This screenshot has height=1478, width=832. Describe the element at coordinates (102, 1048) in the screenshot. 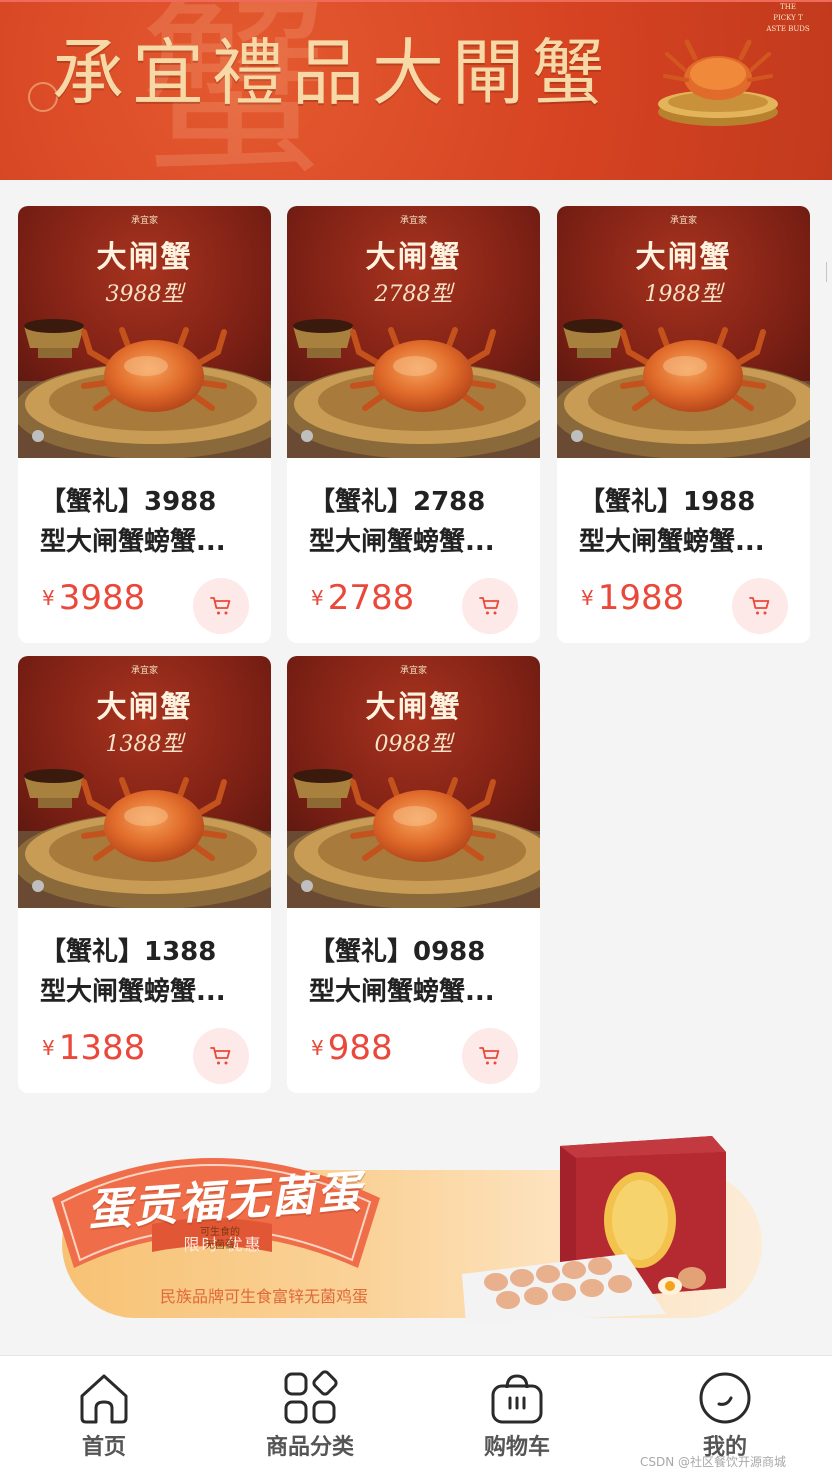

I see `price-value: 1388` at that location.